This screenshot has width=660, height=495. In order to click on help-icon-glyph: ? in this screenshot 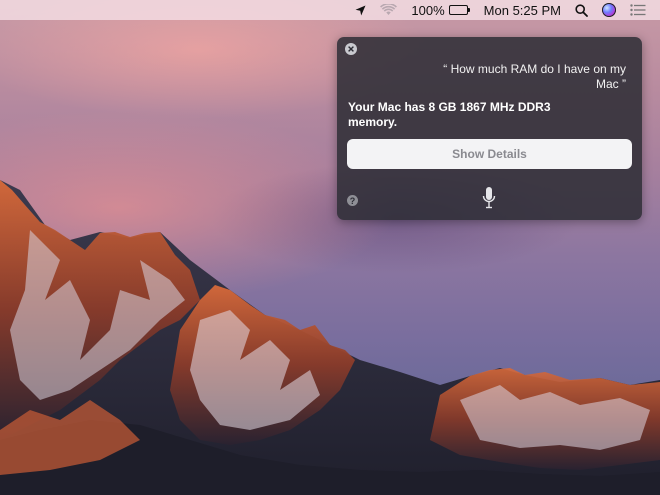, I will do `click(352, 200)`.